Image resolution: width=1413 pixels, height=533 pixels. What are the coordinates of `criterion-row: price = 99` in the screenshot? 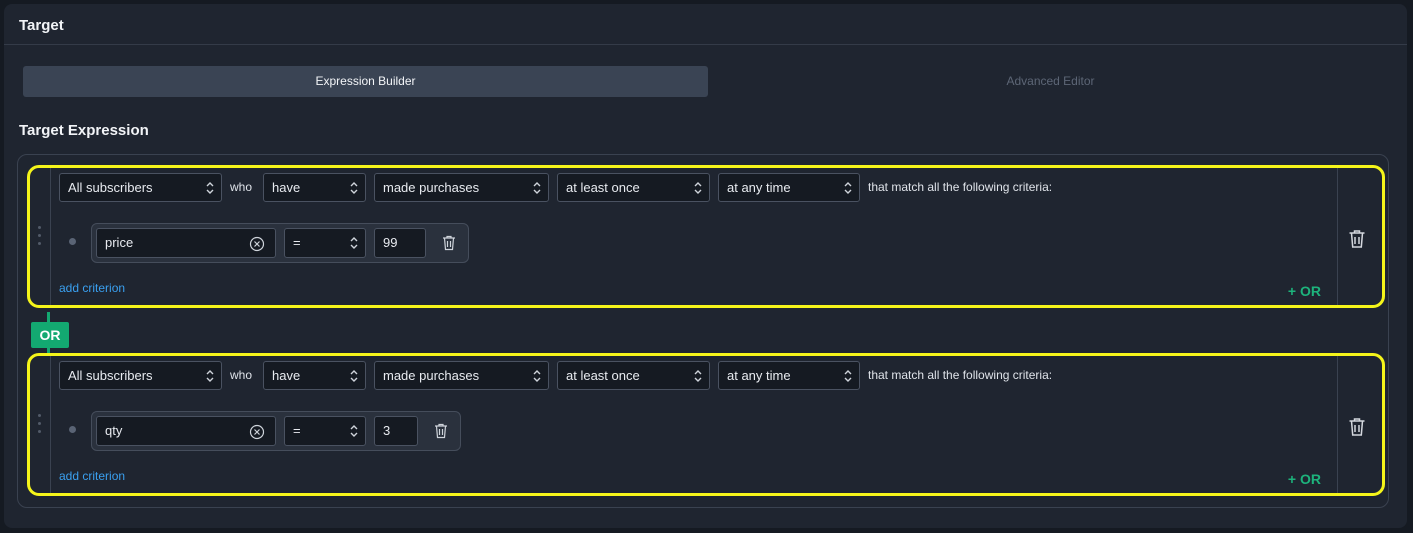 It's located at (280, 243).